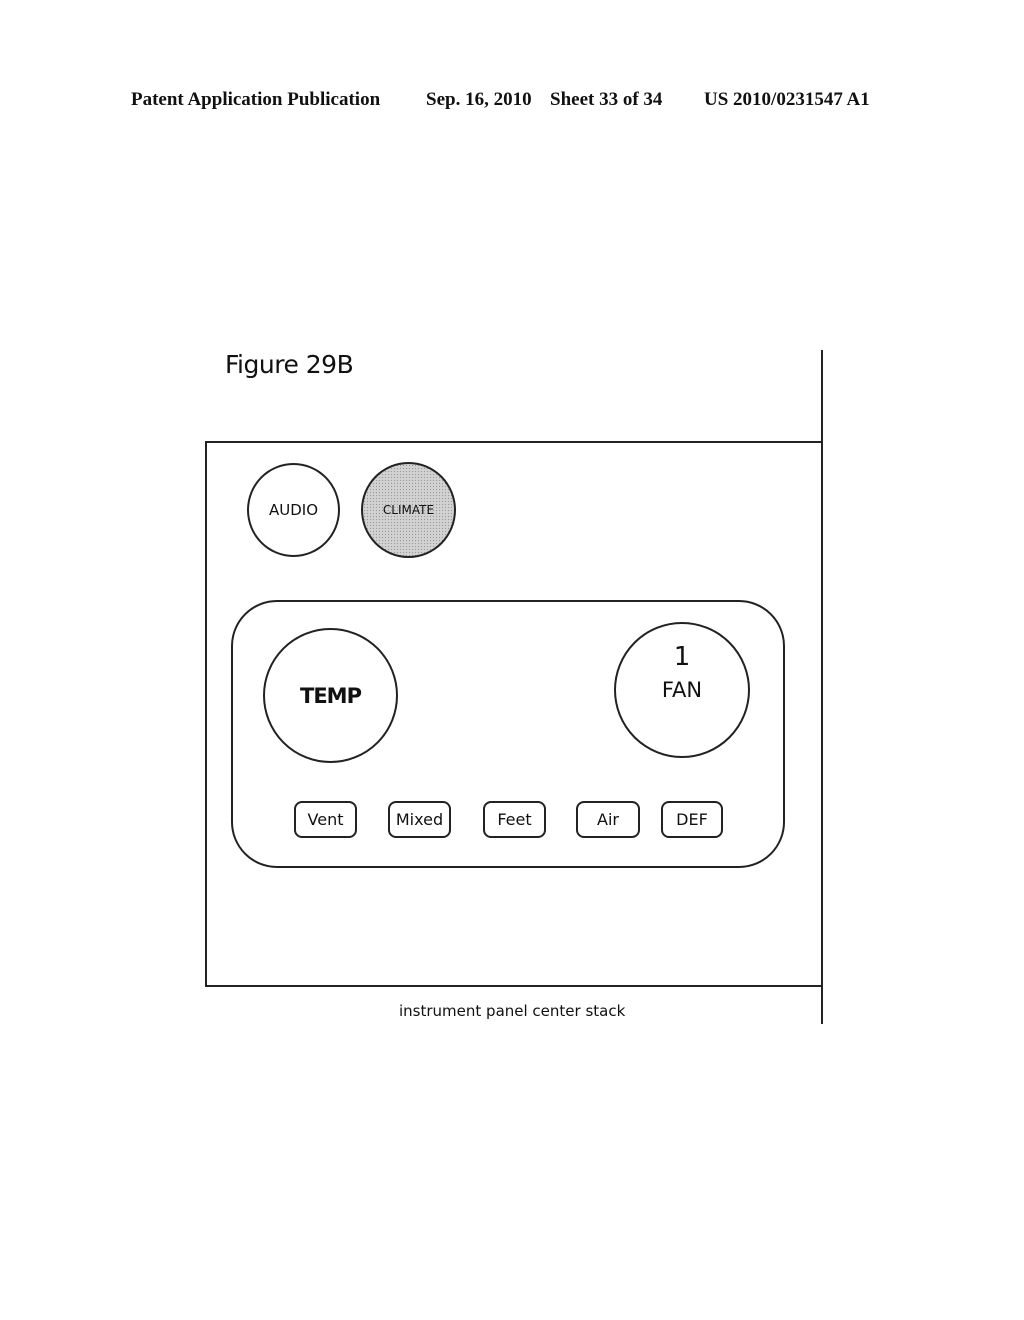  What do you see at coordinates (512, 1011) in the screenshot?
I see `figure-caption: instrument panel center stack` at bounding box center [512, 1011].